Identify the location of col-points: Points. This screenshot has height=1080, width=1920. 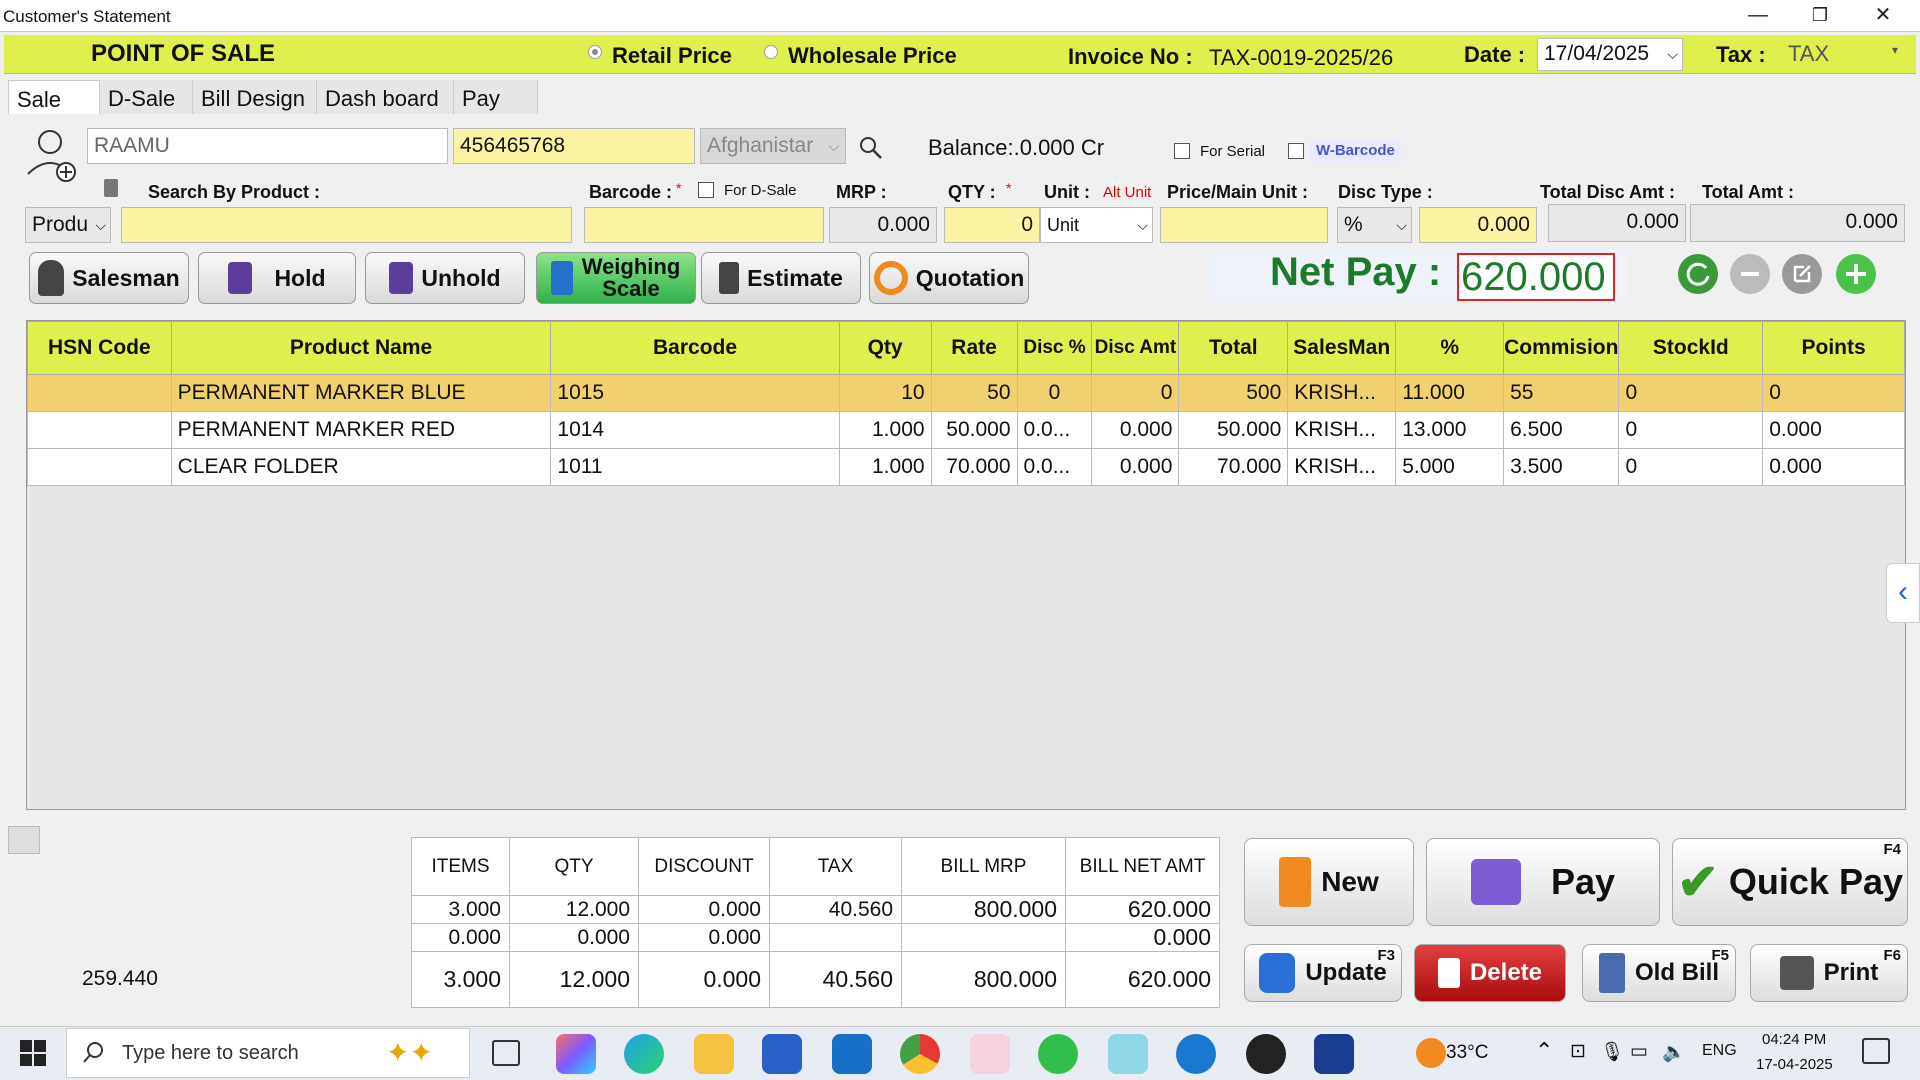
(1833, 348).